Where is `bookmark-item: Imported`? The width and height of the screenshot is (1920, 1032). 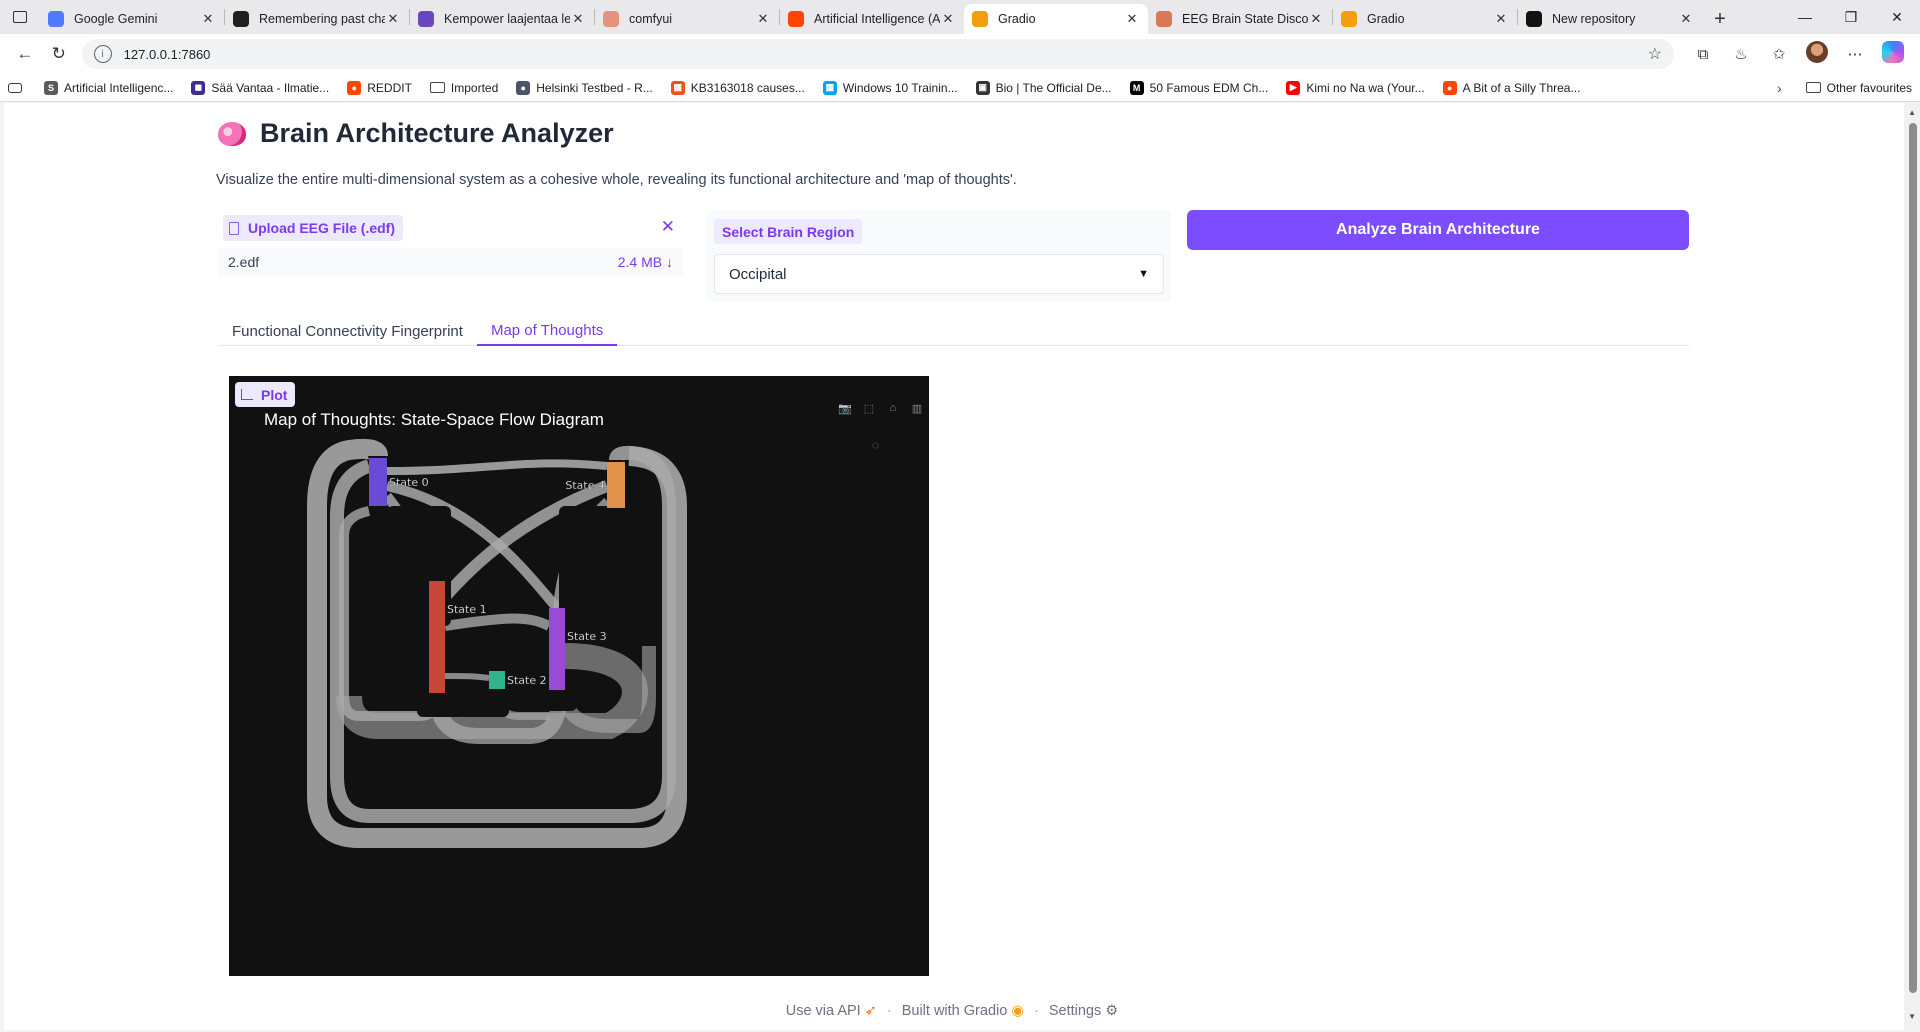 bookmark-item: Imported is located at coordinates (464, 87).